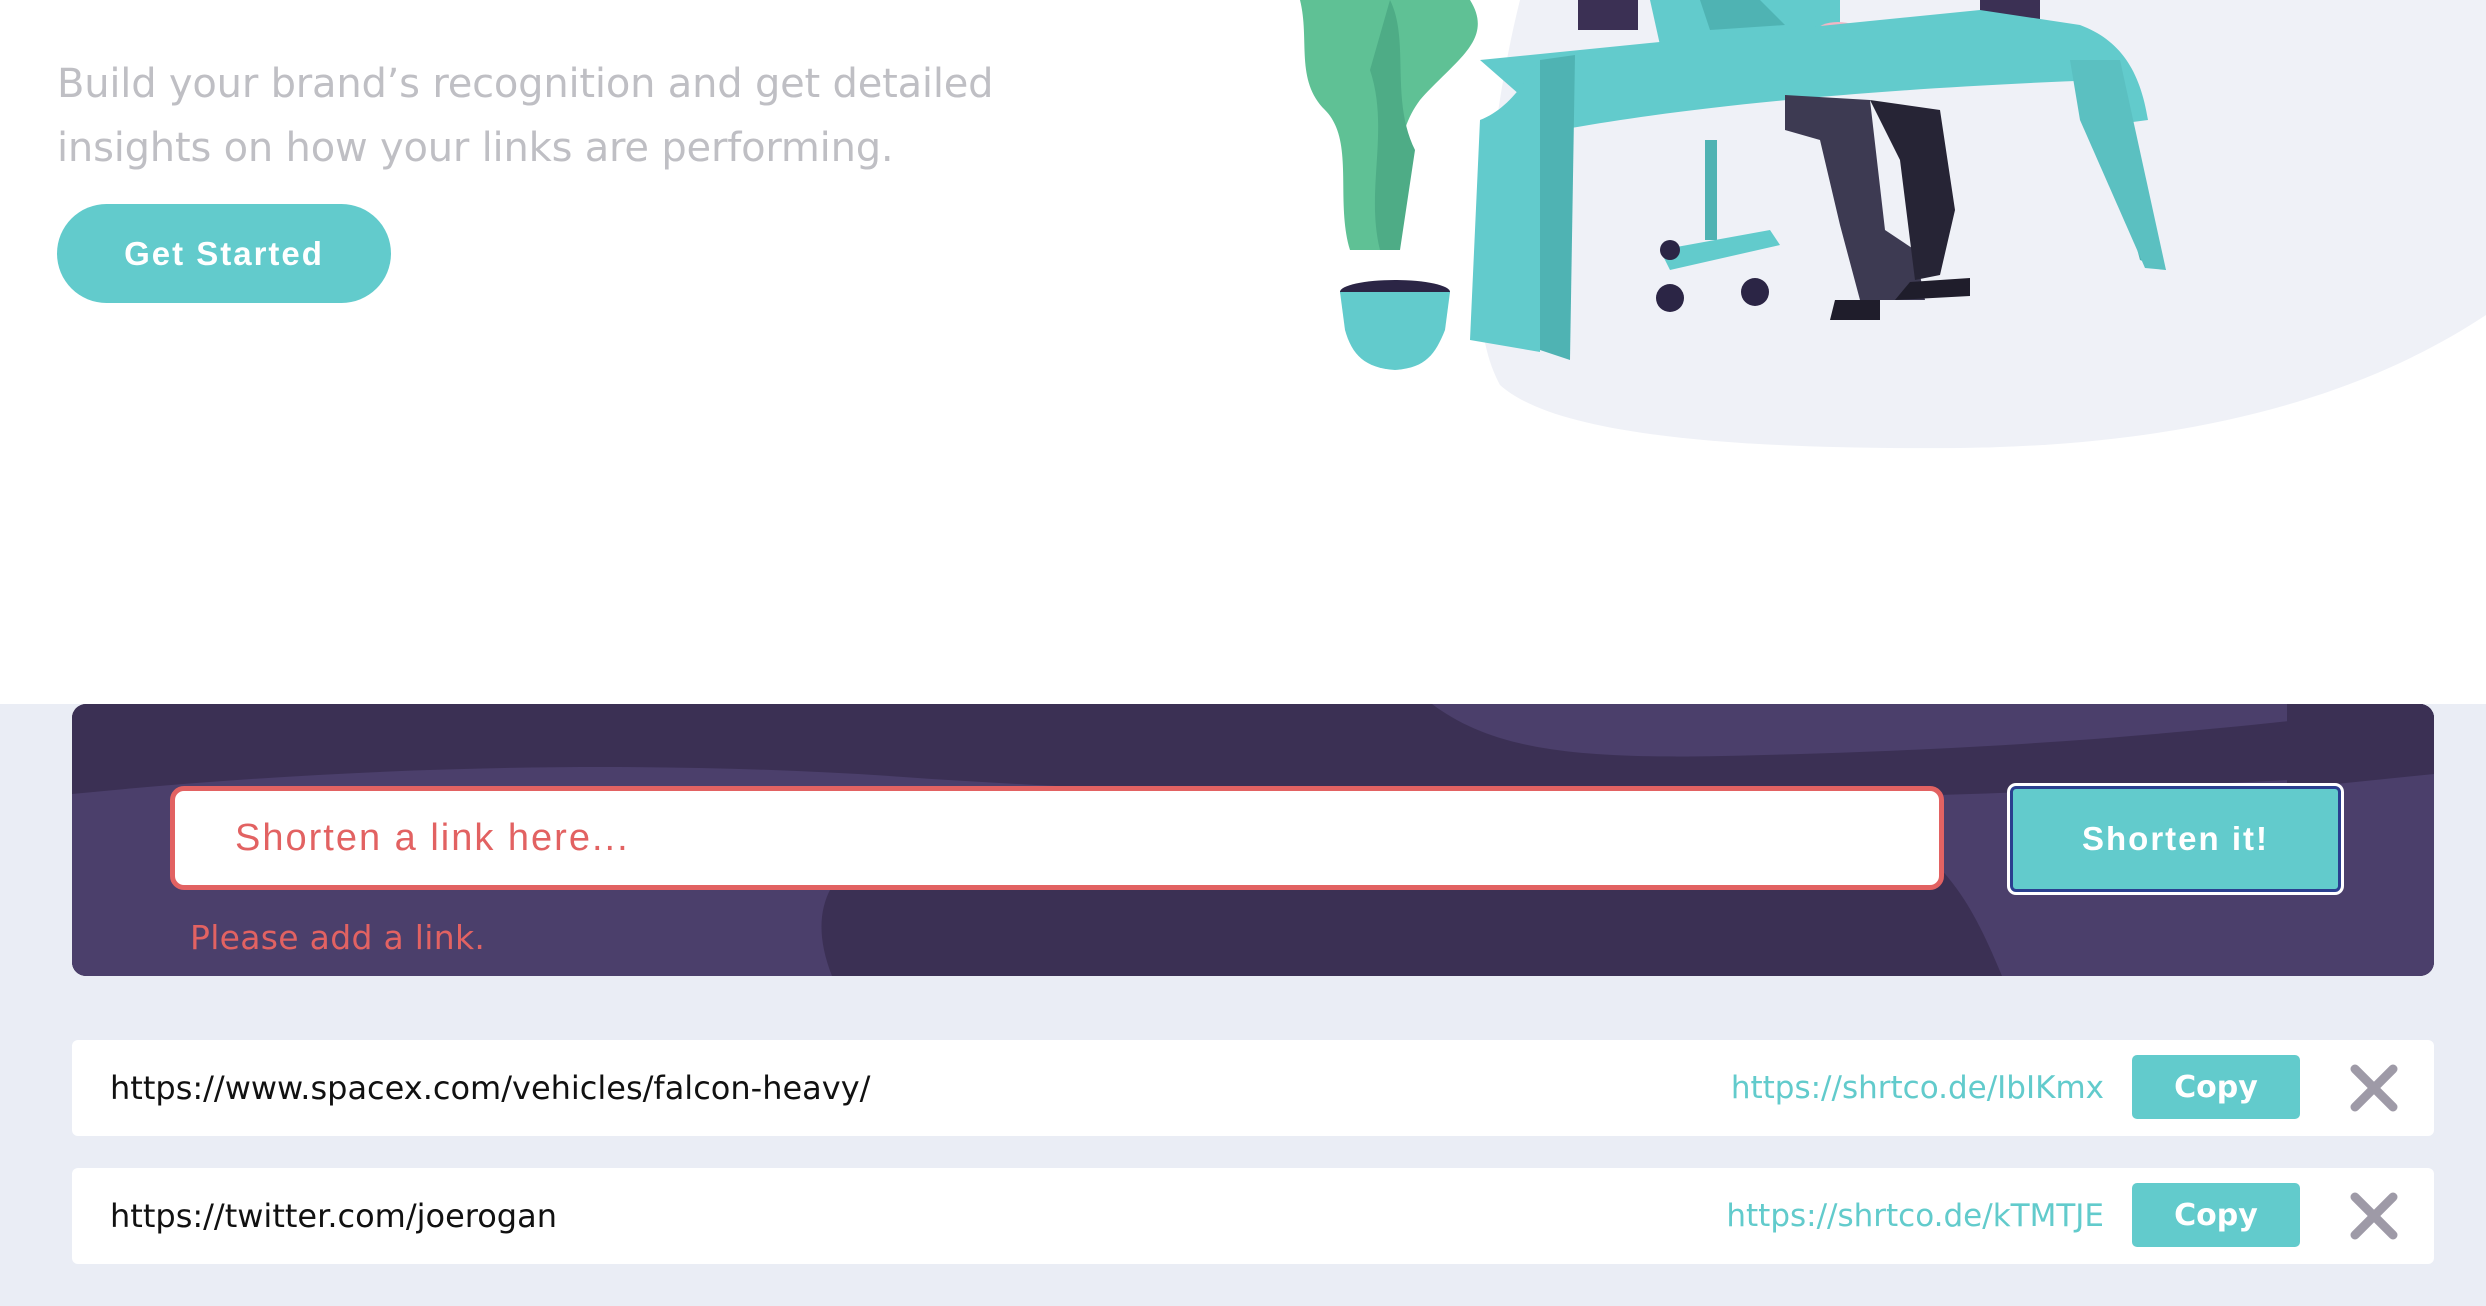 This screenshot has width=2486, height=1306. Describe the element at coordinates (2175, 839) in the screenshot. I see `shorten-button: Shorten it!` at that location.